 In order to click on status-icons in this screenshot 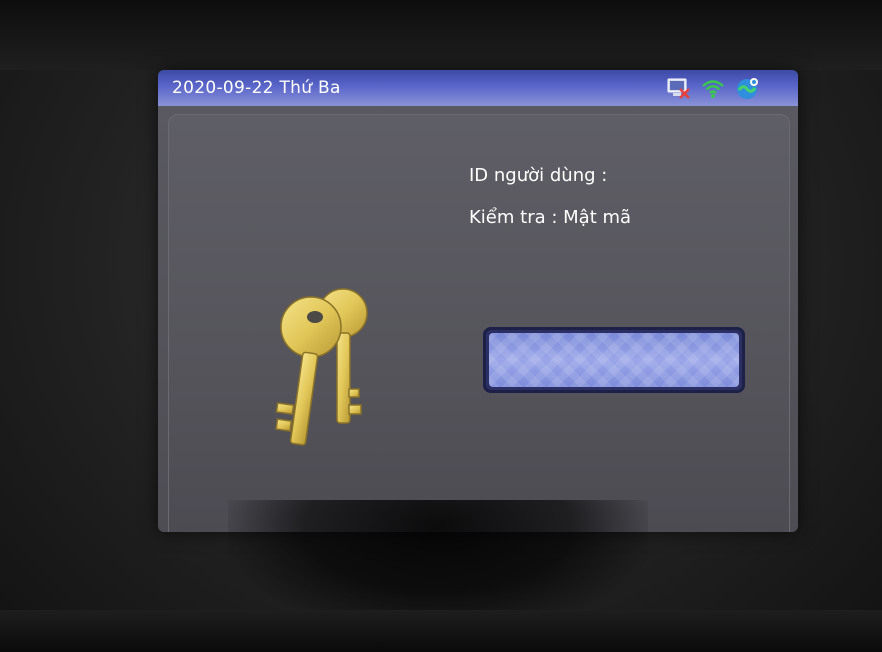, I will do `click(713, 88)`.